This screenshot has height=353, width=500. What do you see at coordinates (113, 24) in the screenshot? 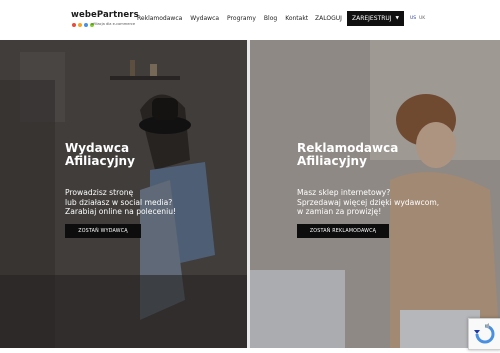
I see `logo-tagline: afiliacja dla e-commerce` at bounding box center [113, 24].